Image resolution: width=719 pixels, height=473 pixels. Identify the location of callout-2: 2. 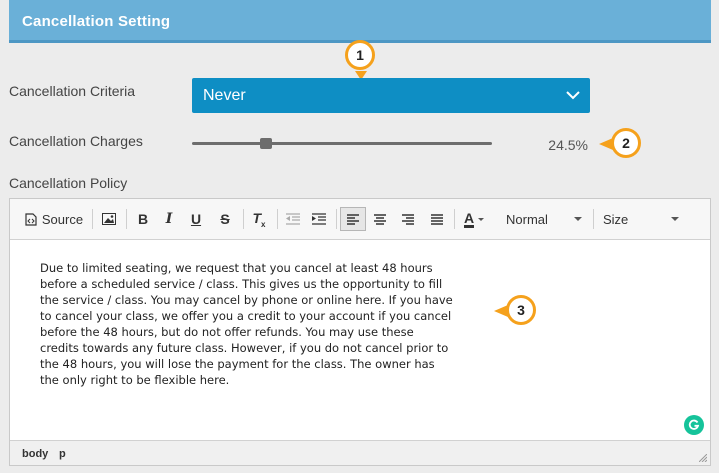
(626, 143).